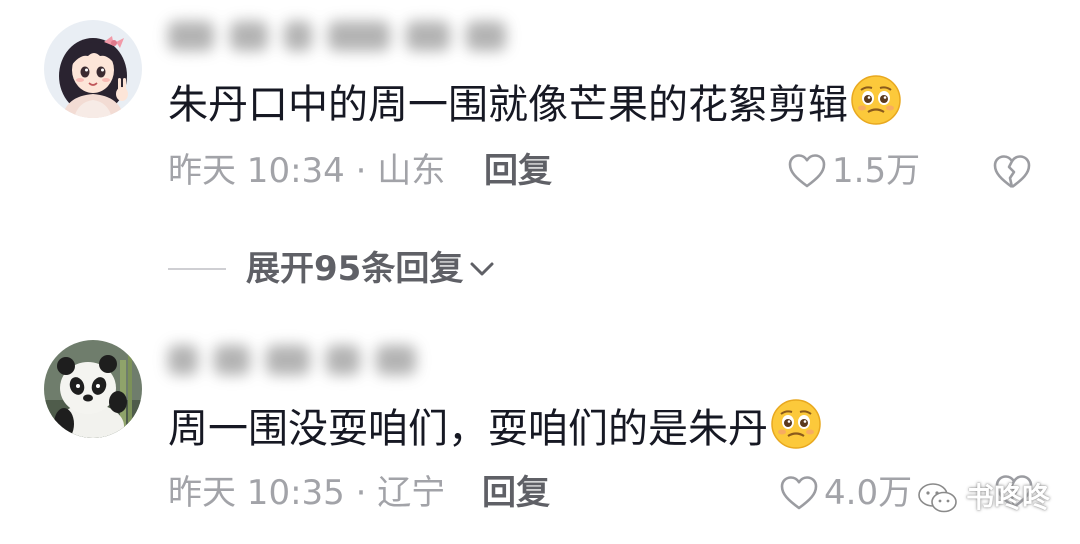 The height and width of the screenshot is (544, 1080). Describe the element at coordinates (508, 105) in the screenshot. I see `comment-text-content: 朱丹口中的周一围就像芒果的花絮剪辑` at that location.